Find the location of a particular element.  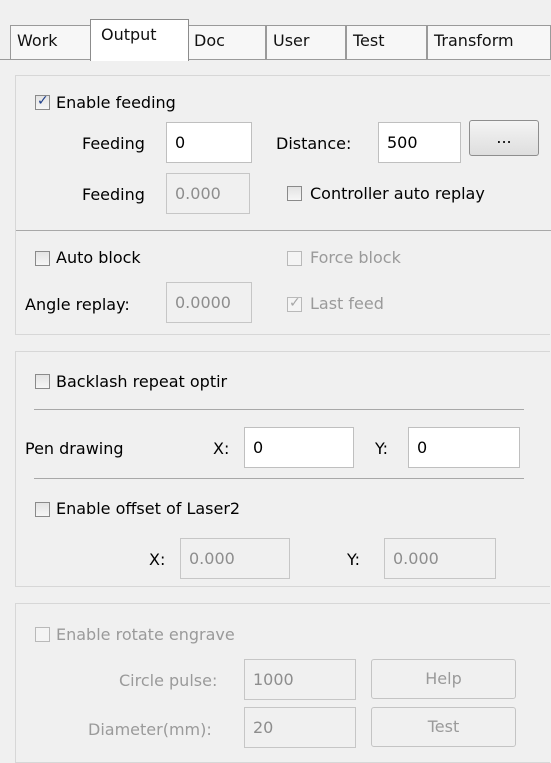

tab-label: User is located at coordinates (291, 40).